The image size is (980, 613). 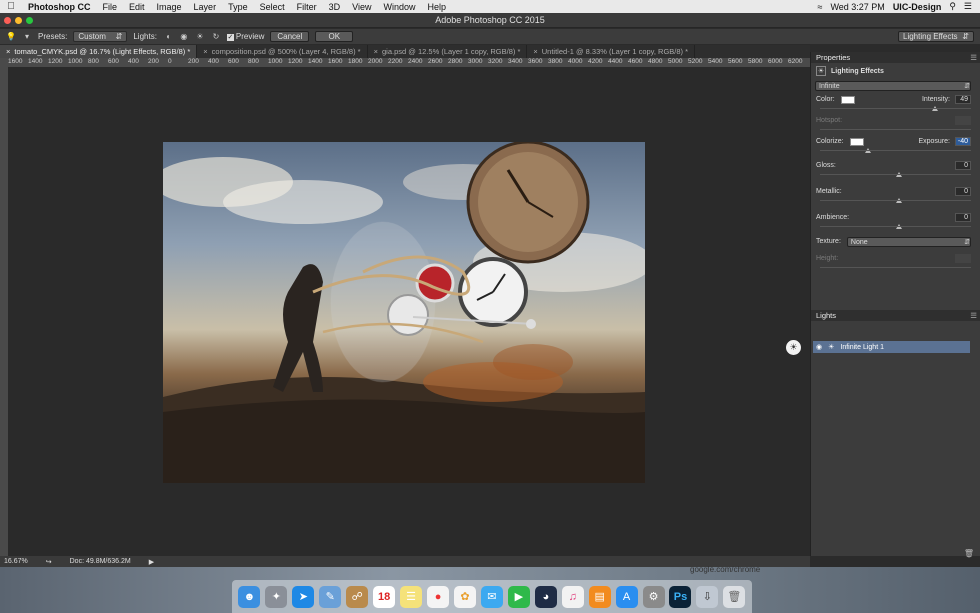 I want to click on light-type-select: Infinite ⇵, so click(x=893, y=86).